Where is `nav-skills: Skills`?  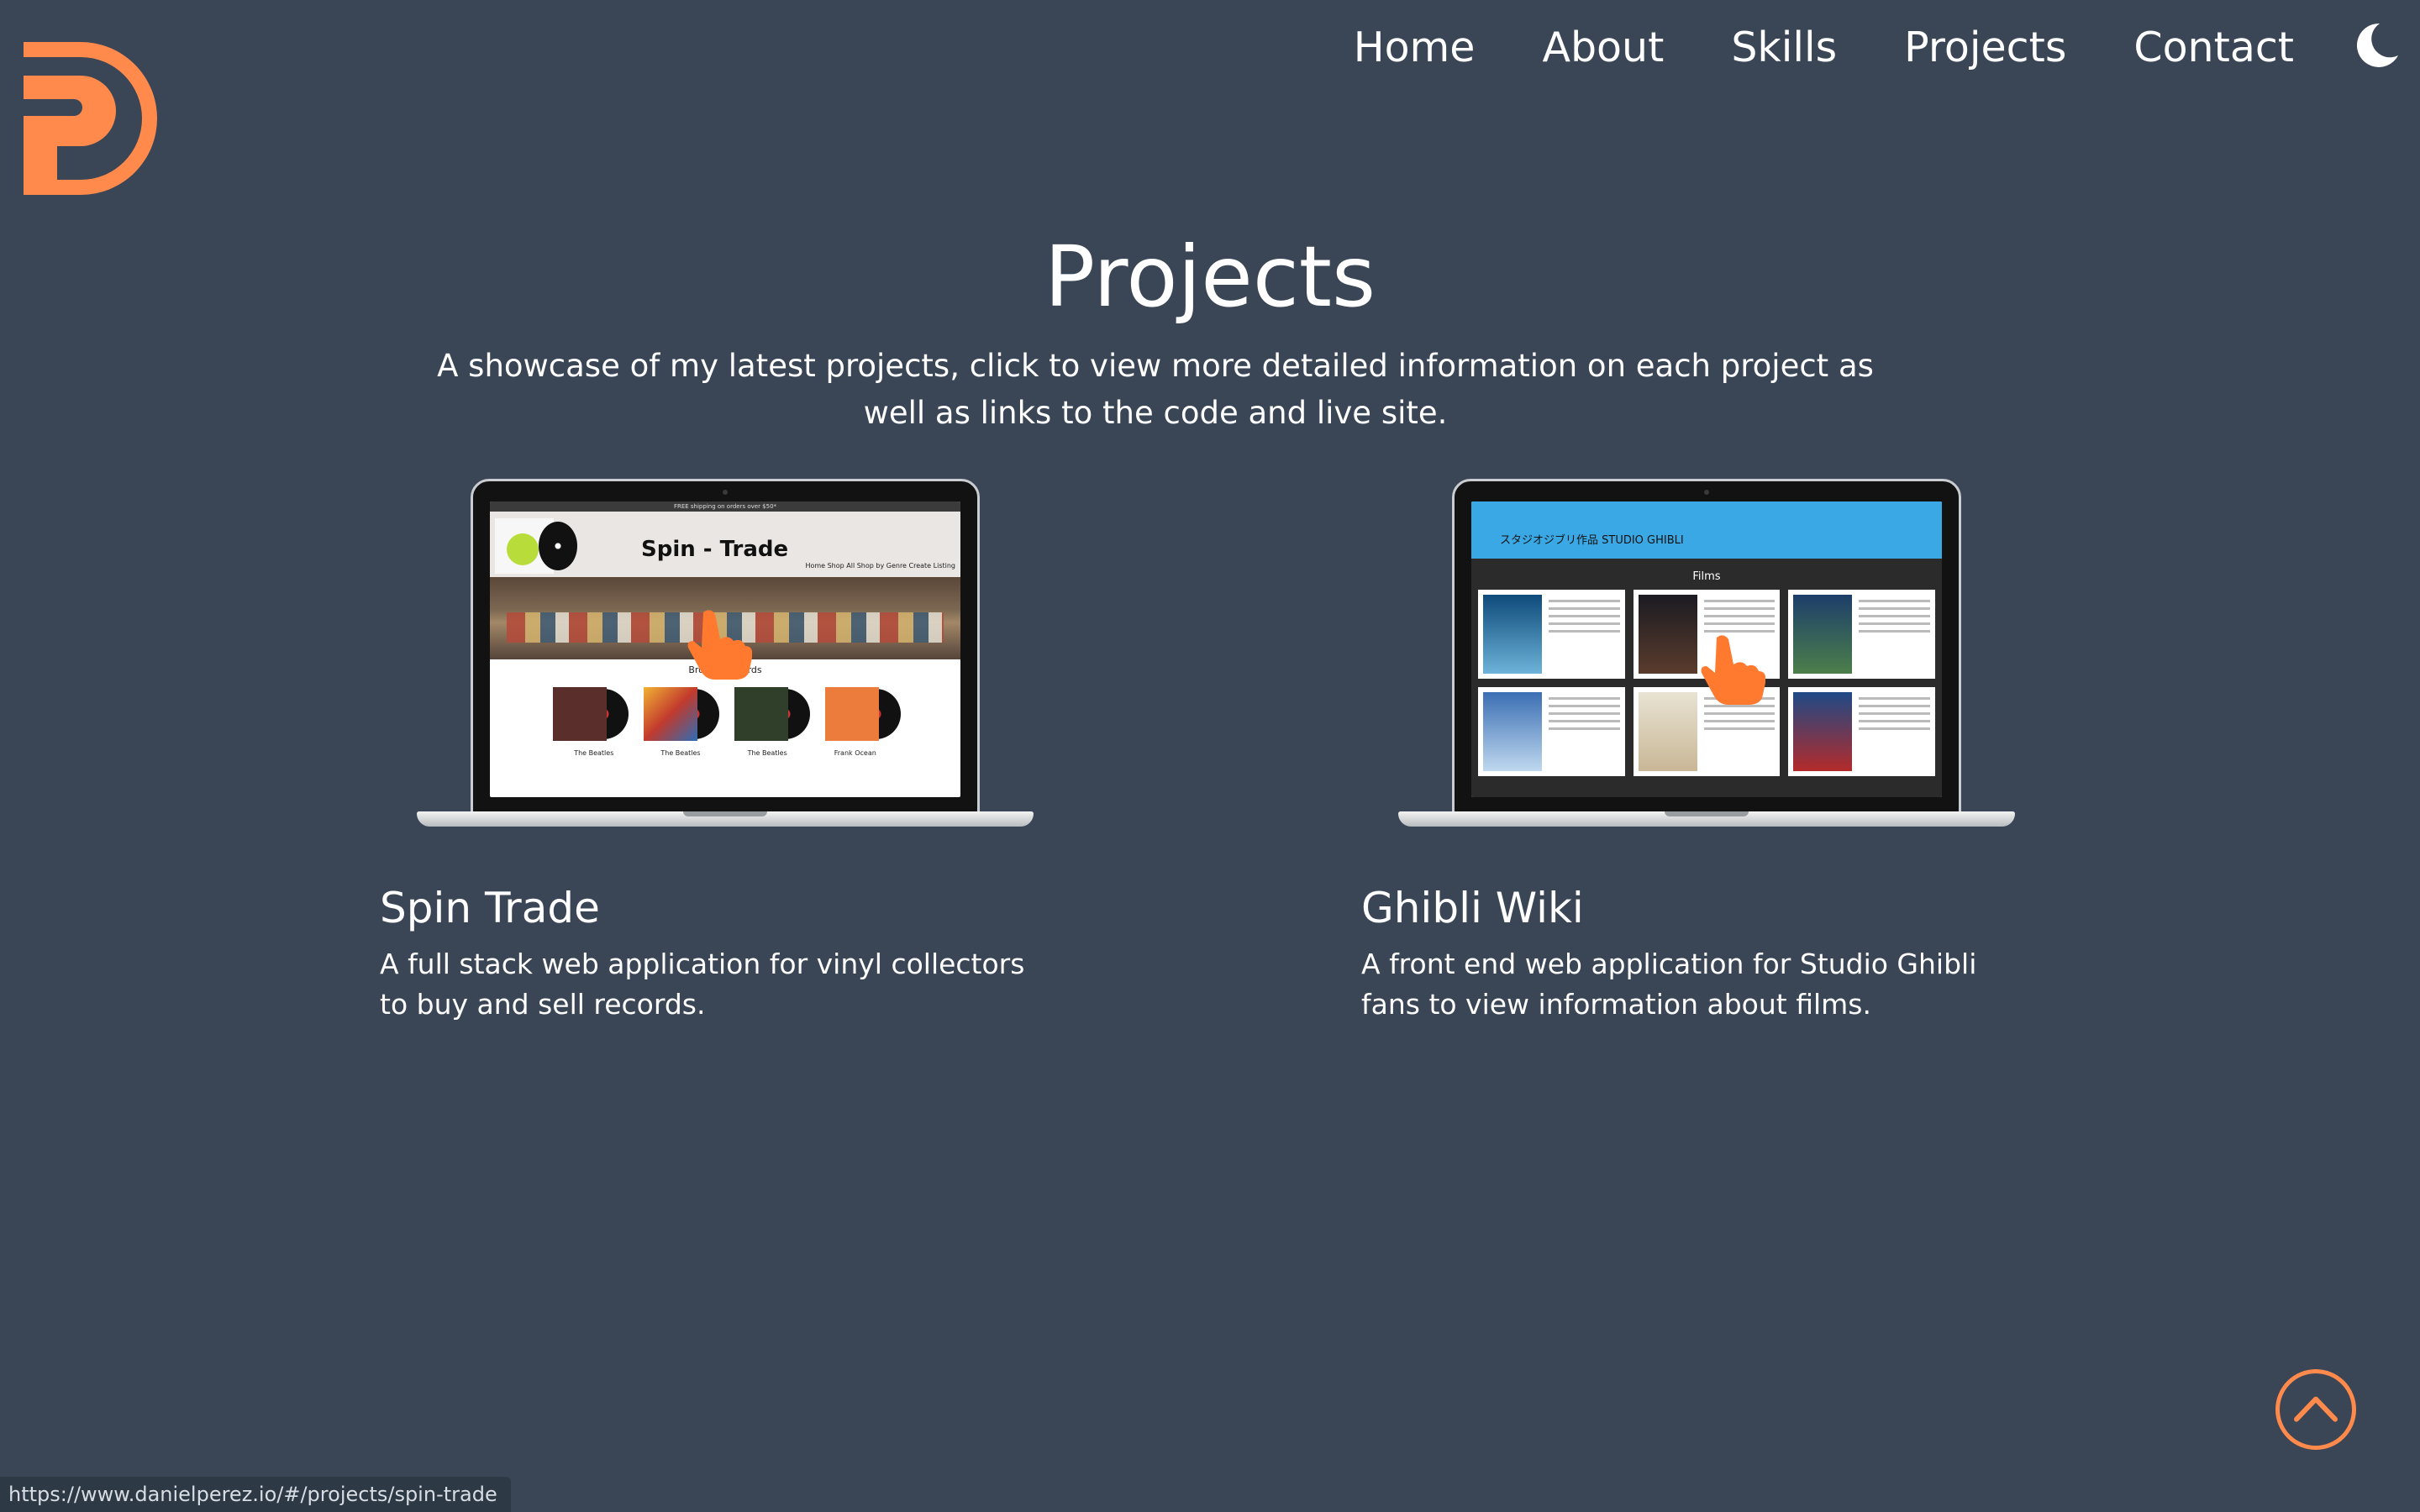
nav-skills: Skills is located at coordinates (1784, 47).